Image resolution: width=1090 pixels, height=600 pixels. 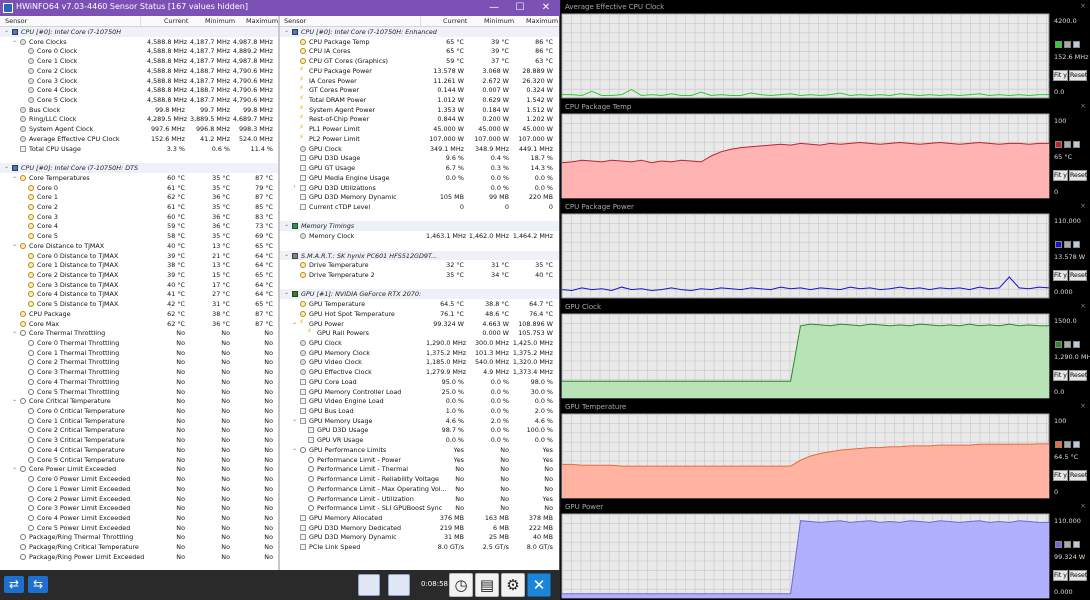 What do you see at coordinates (139, 149) in the screenshot?
I see `sensor-row: Total CPU Usage 3.3 % 0.6 % 11.4 %` at bounding box center [139, 149].